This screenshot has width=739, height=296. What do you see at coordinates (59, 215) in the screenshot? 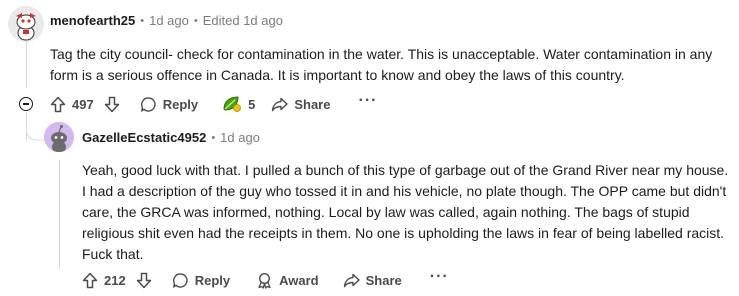
I see `reply-thread-line` at bounding box center [59, 215].